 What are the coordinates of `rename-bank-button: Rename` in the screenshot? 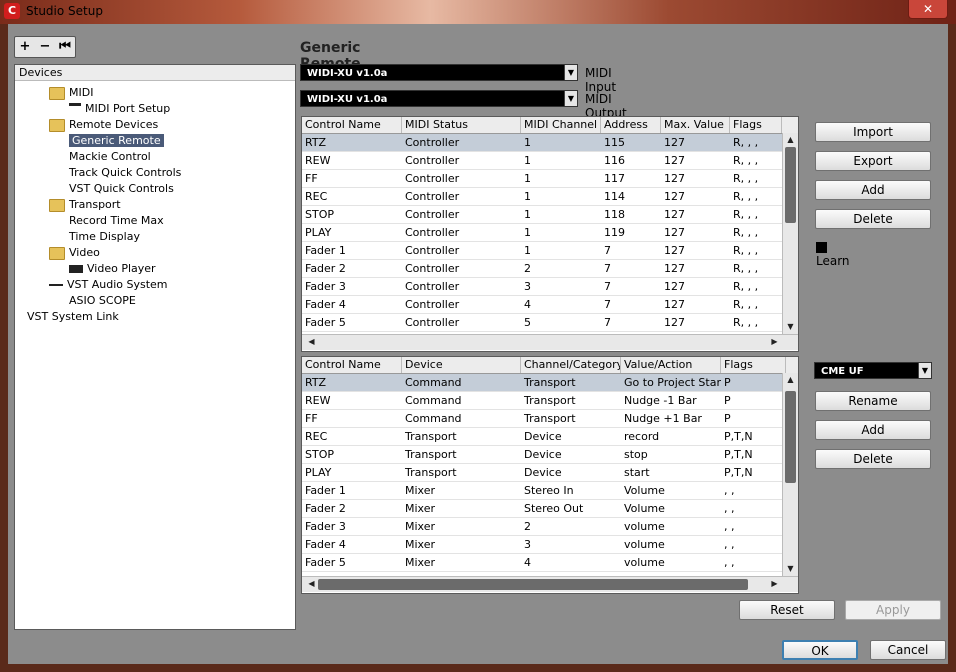 It's located at (873, 401).